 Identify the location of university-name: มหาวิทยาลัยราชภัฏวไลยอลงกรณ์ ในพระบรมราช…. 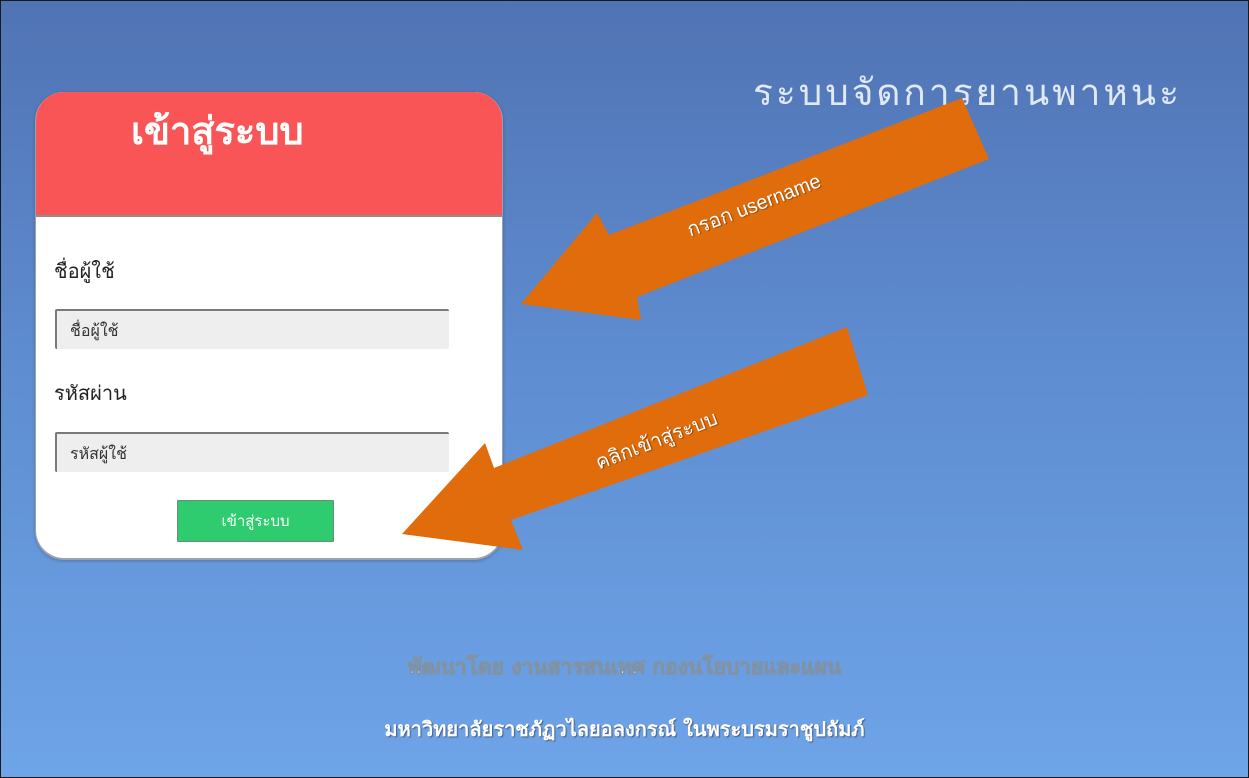
(624, 729).